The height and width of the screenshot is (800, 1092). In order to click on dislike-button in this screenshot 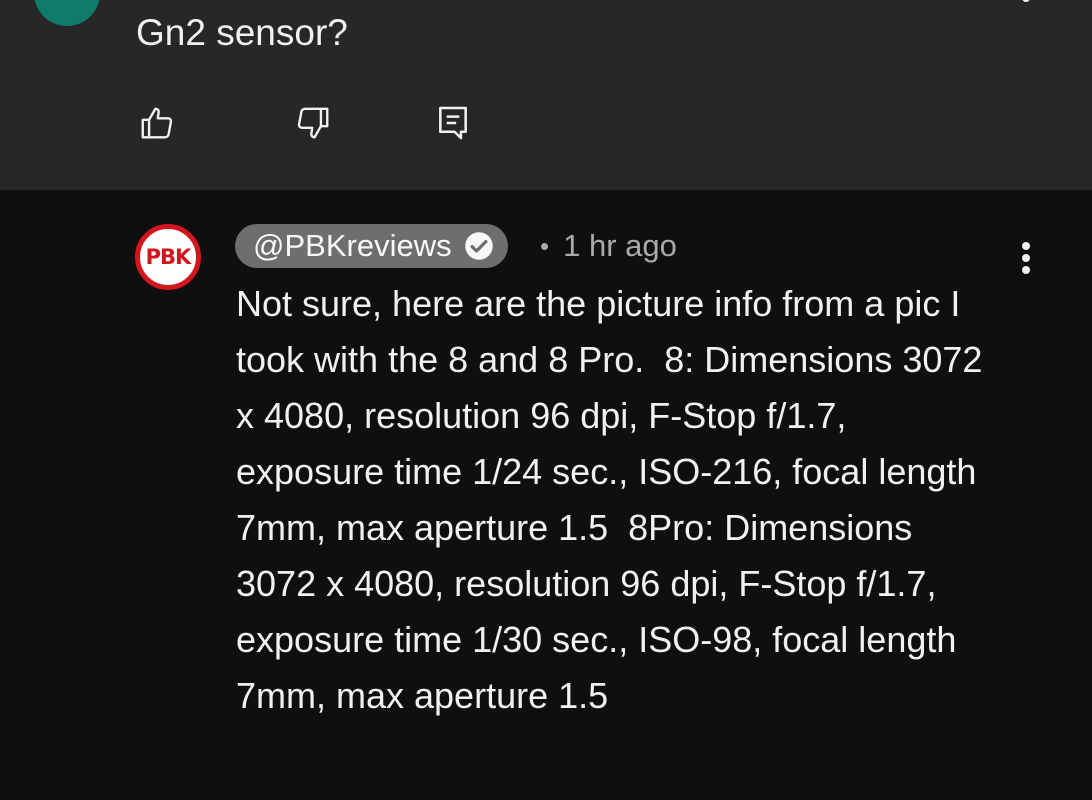, I will do `click(313, 123)`.